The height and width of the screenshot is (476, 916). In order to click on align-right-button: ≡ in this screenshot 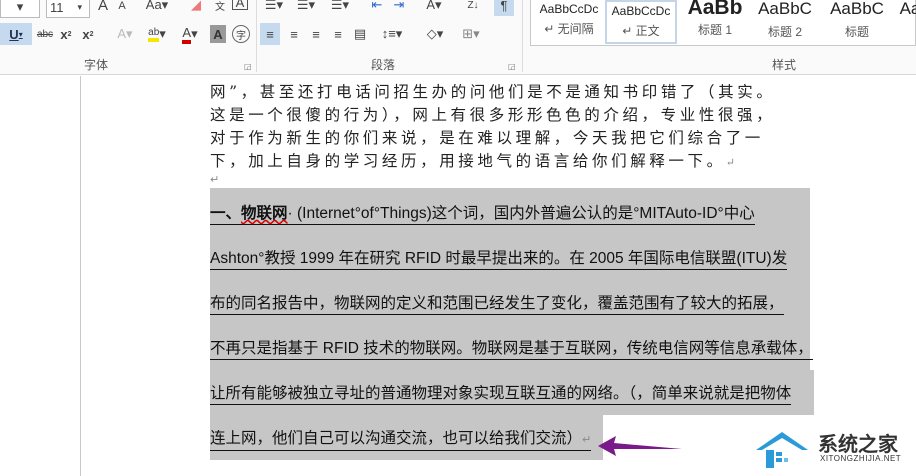, I will do `click(316, 34)`.